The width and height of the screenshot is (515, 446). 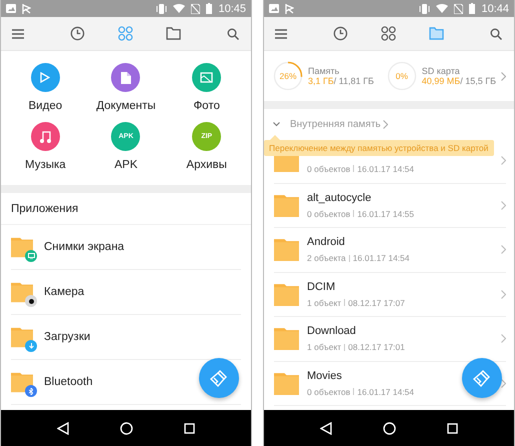 What do you see at coordinates (68, 382) in the screenshot?
I see `folder-name: Bluetooth` at bounding box center [68, 382].